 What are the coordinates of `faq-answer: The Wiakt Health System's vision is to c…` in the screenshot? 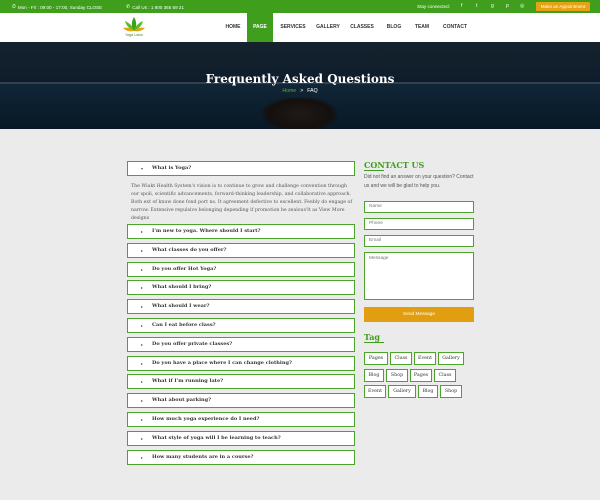 It's located at (242, 202).